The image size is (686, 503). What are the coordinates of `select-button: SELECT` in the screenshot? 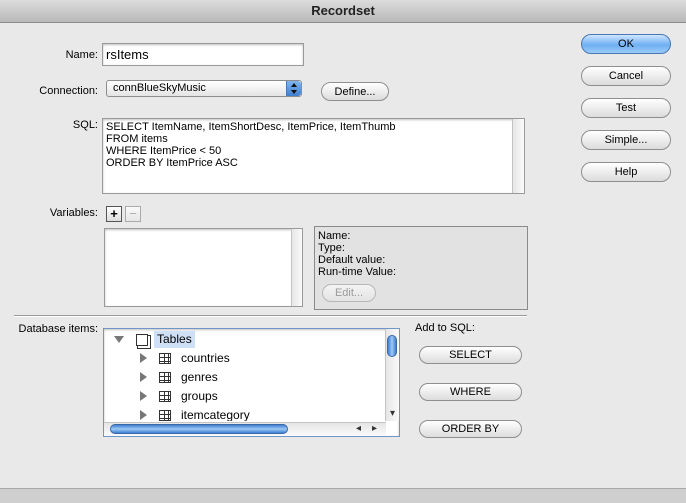 It's located at (470, 355).